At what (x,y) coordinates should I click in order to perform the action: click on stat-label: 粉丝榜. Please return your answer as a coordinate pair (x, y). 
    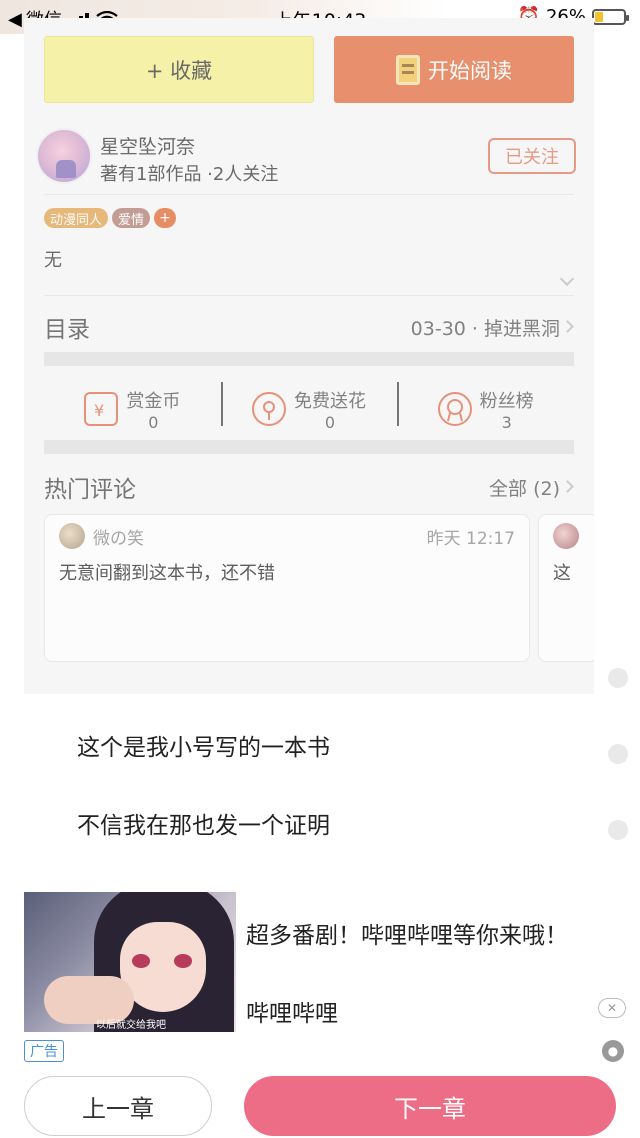
    Looking at the image, I should click on (506, 401).